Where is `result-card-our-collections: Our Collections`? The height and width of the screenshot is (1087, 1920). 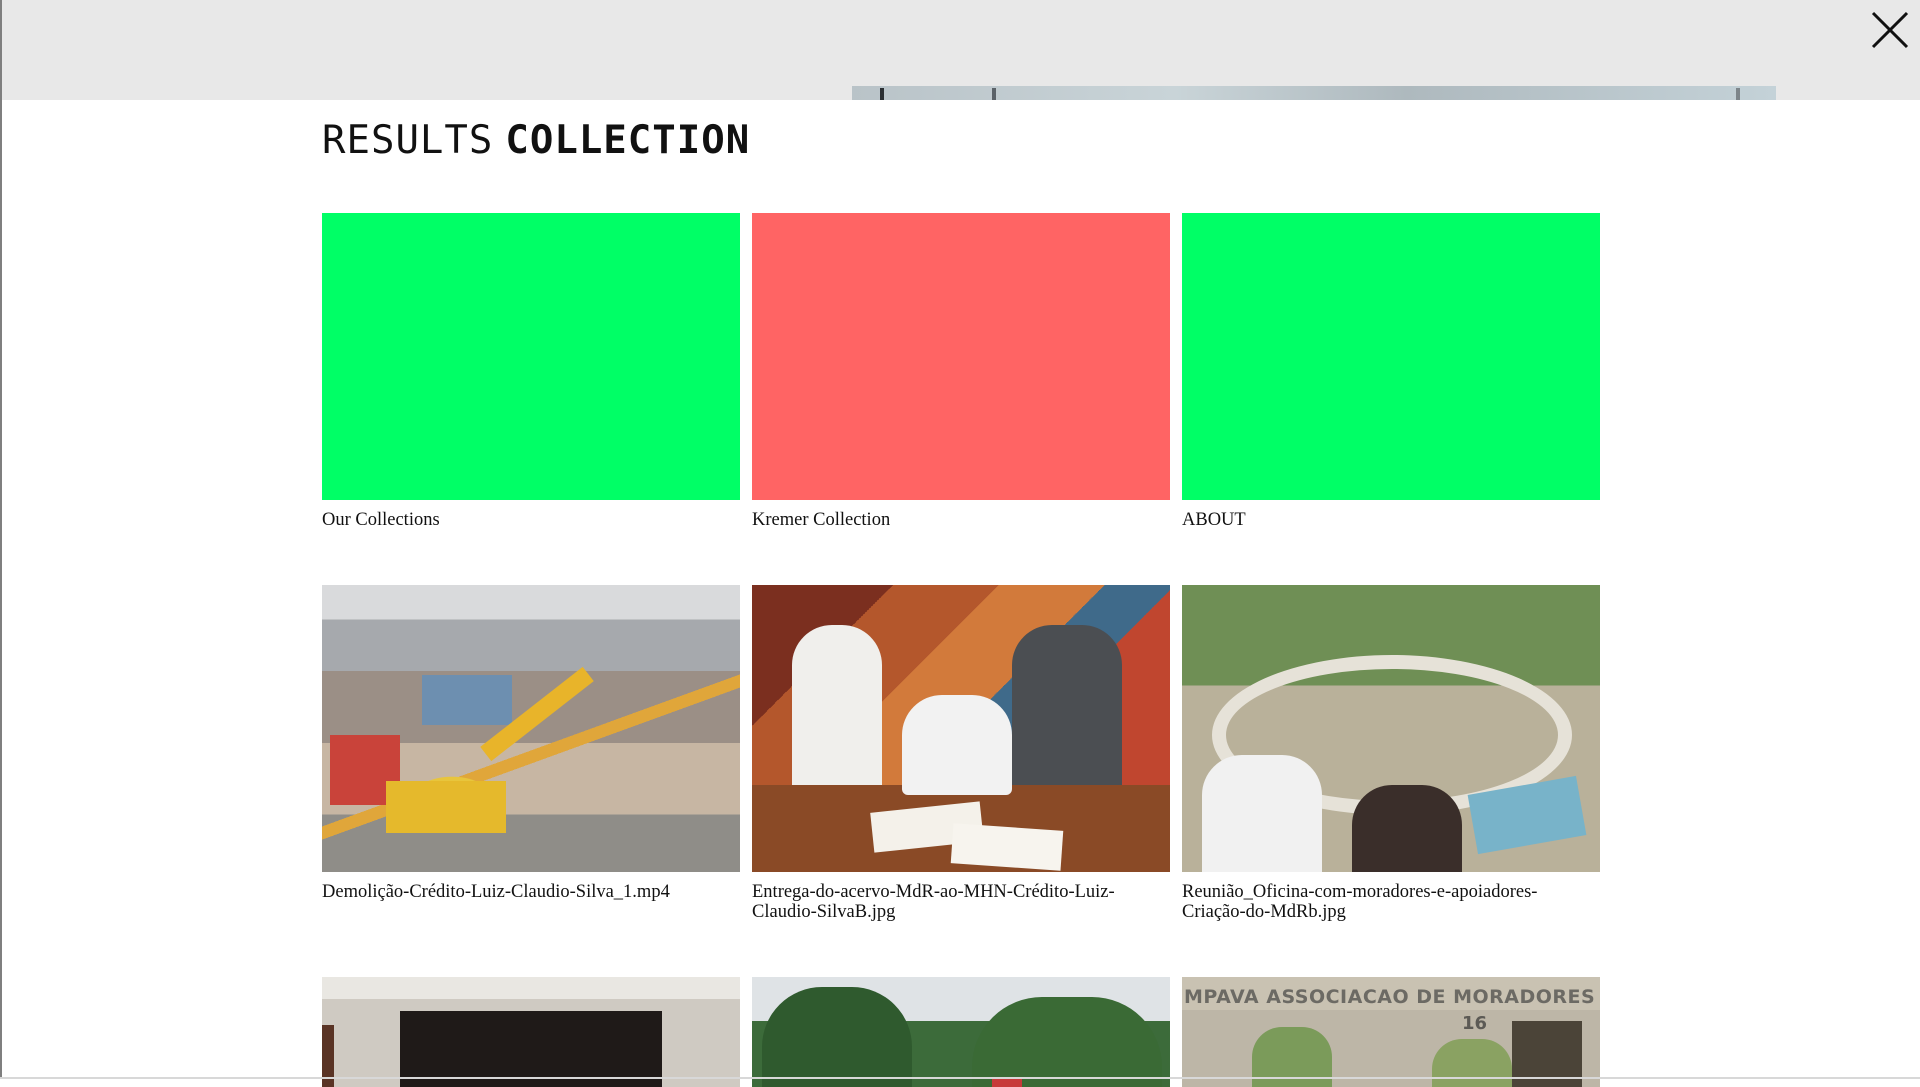 result-card-our-collections: Our Collections is located at coordinates (531, 399).